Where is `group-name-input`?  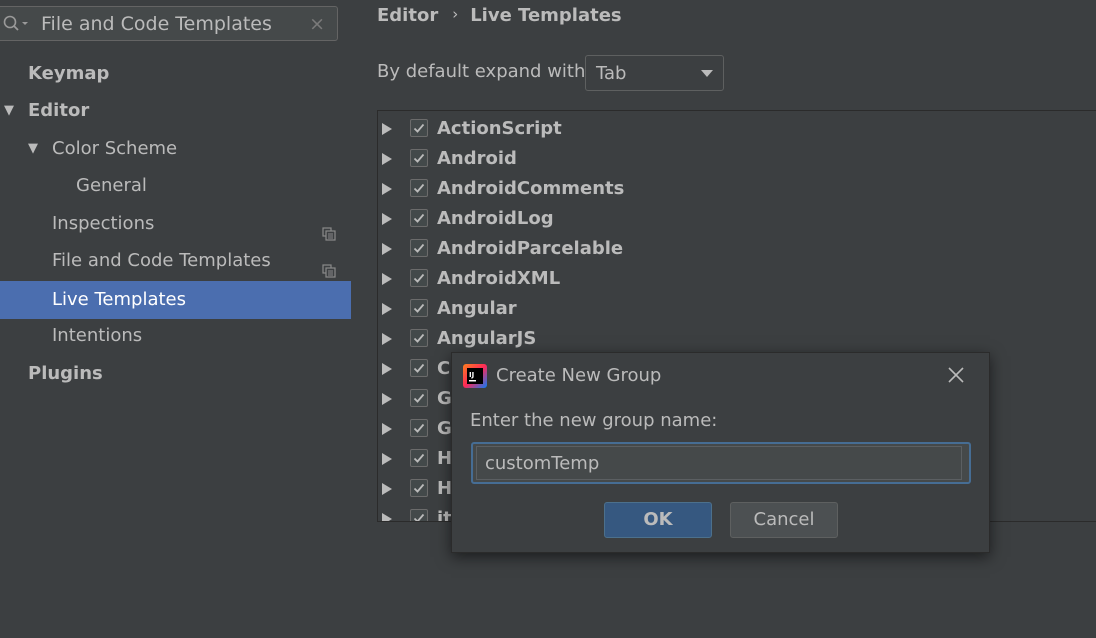 group-name-input is located at coordinates (719, 463).